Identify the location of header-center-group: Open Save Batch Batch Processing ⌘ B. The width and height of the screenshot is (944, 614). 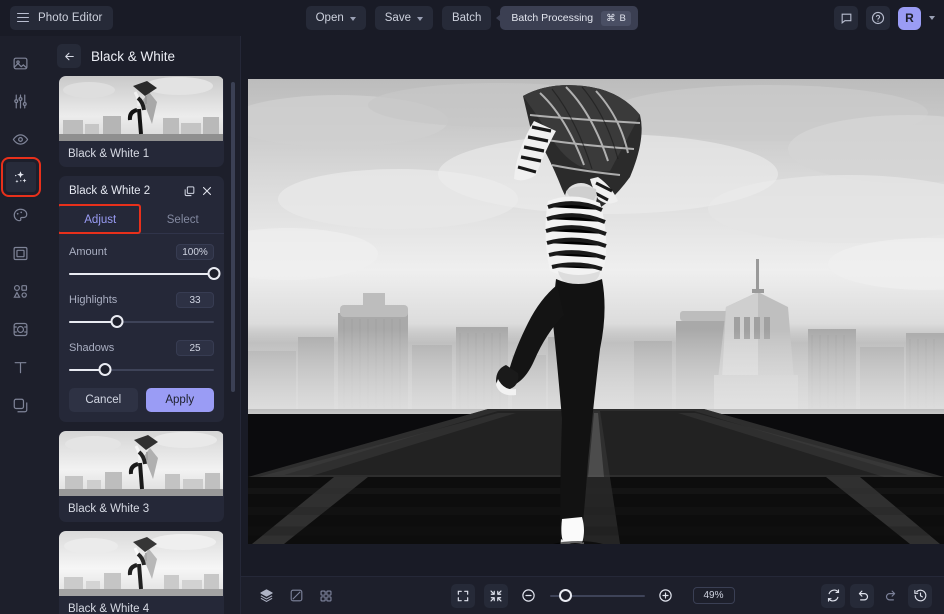
(472, 18).